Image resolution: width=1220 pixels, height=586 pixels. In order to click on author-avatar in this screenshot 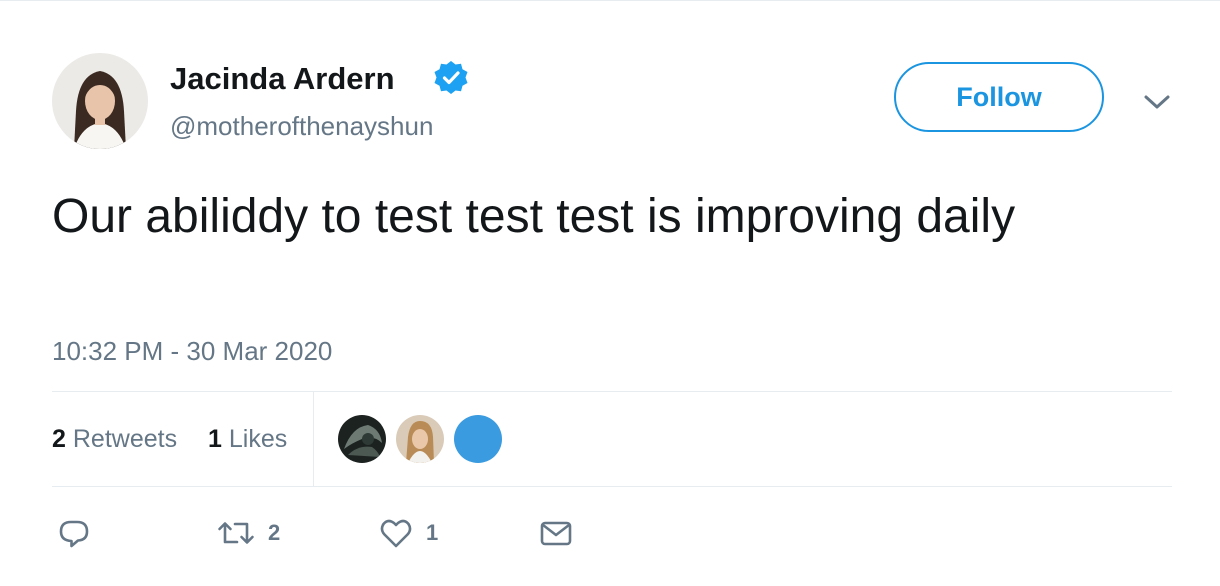, I will do `click(100, 101)`.